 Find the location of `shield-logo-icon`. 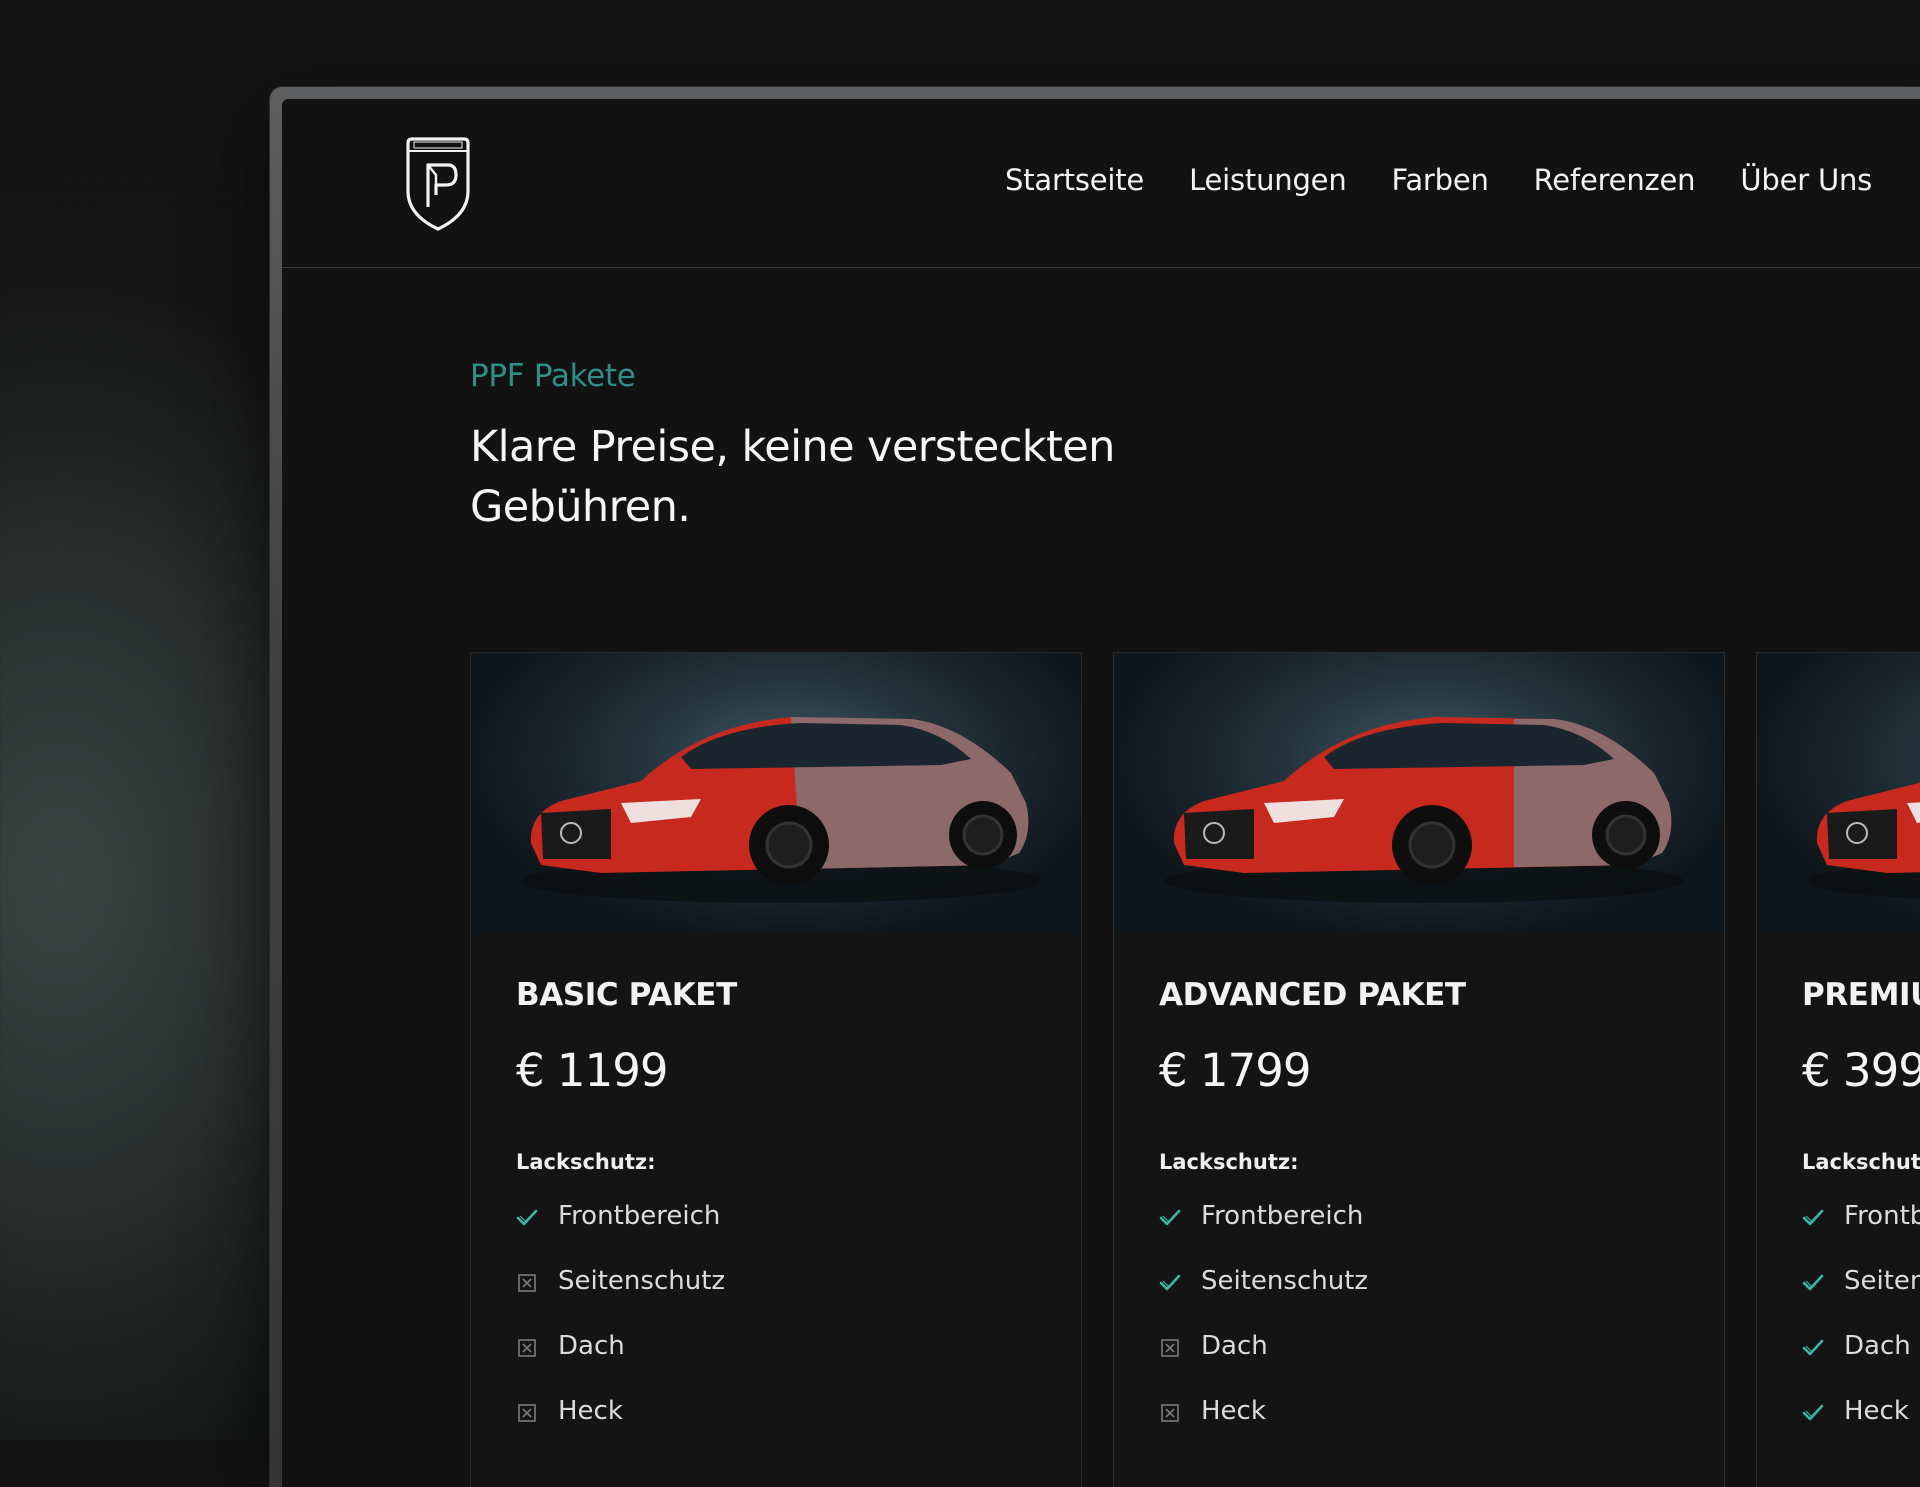

shield-logo-icon is located at coordinates (438, 184).